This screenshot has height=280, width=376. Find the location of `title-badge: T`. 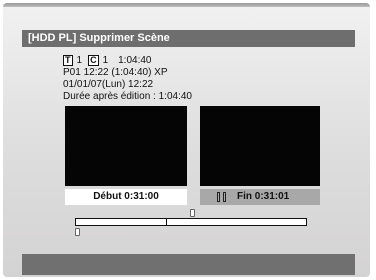

title-badge: T is located at coordinates (68, 60).